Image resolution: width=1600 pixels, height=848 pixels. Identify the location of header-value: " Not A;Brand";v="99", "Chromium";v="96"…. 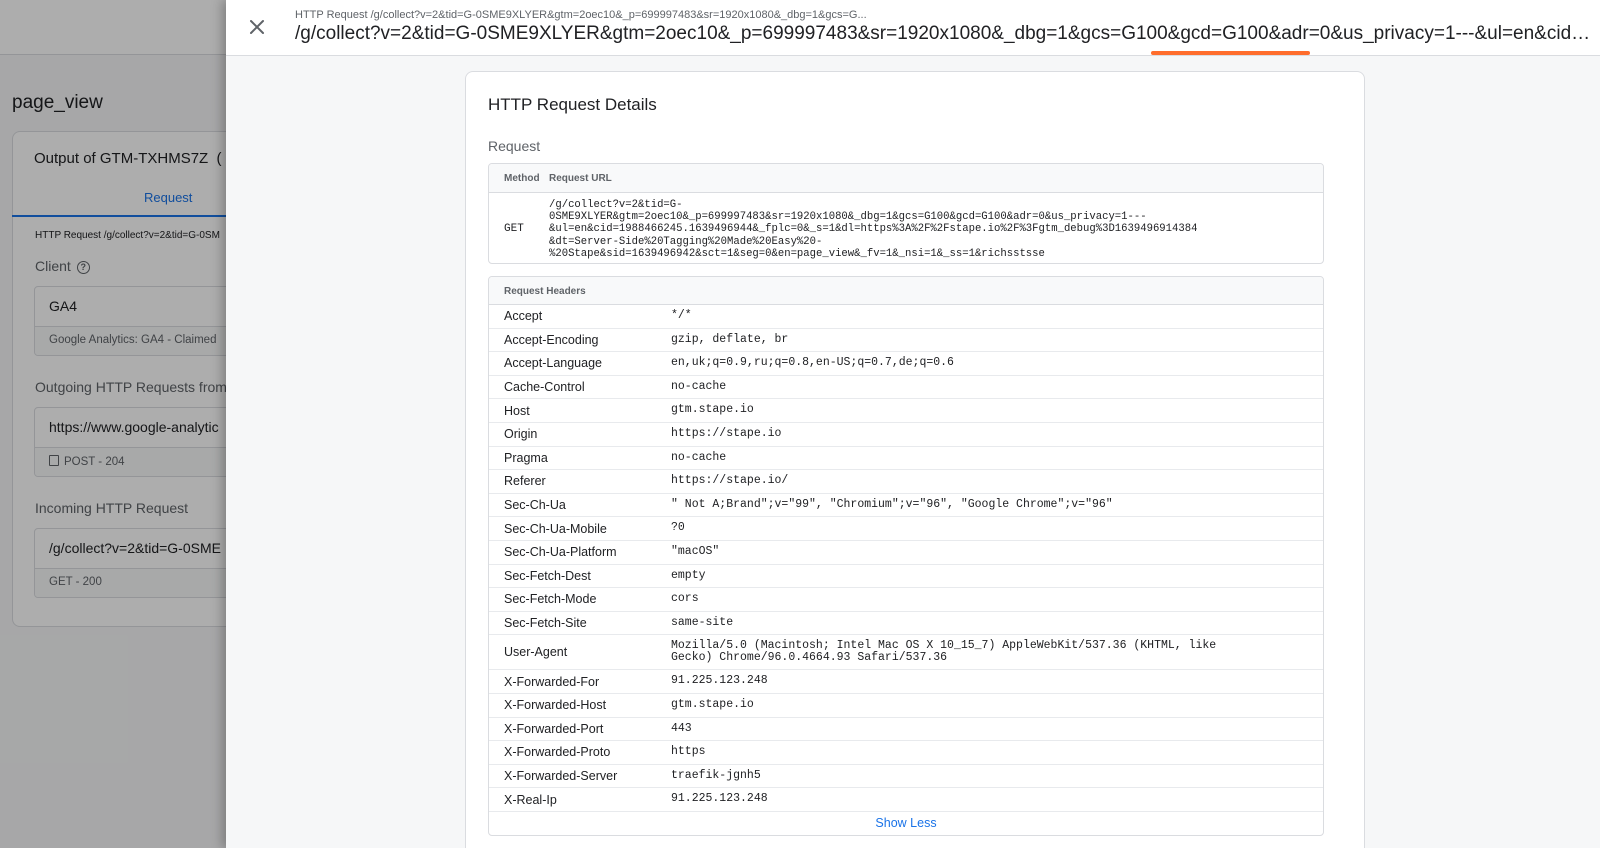
(892, 504).